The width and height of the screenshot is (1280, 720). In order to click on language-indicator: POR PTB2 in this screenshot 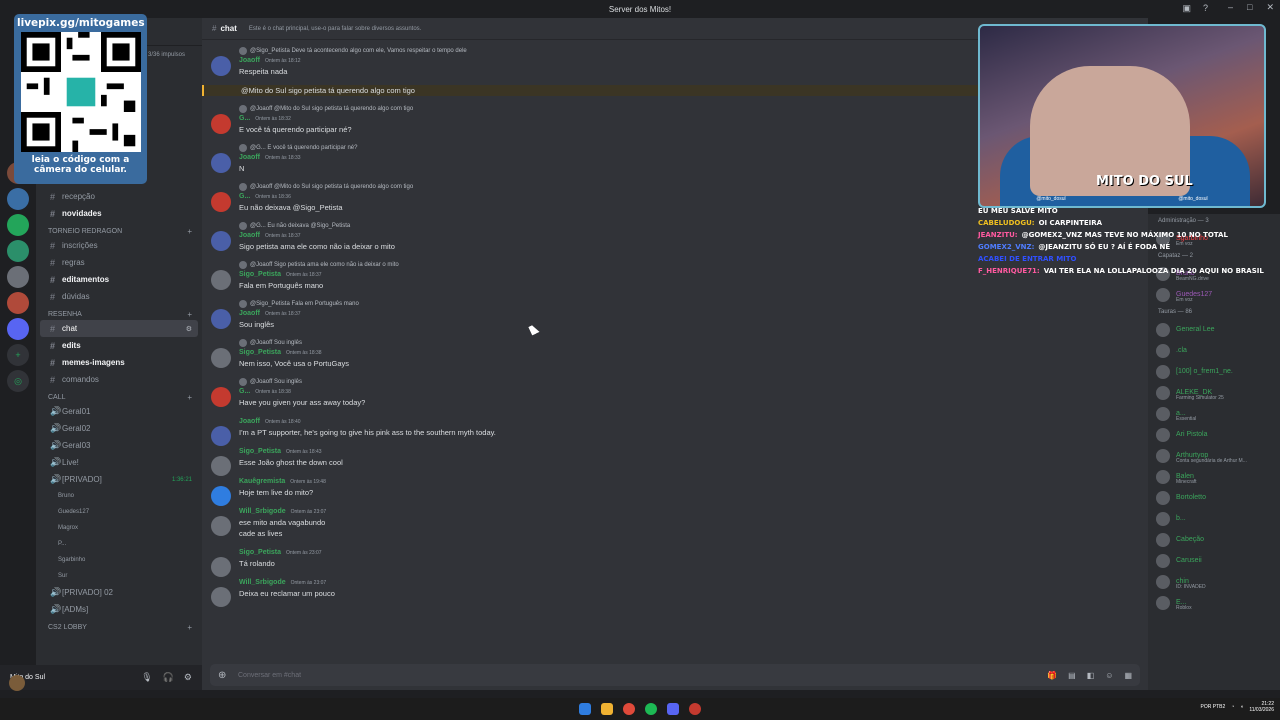, I will do `click(1213, 707)`.